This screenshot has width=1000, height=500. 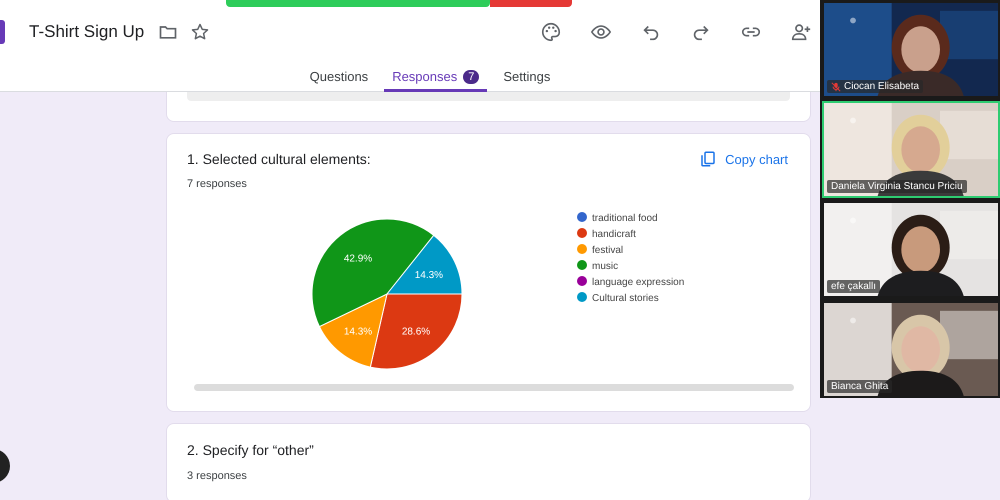 I want to click on participant-name: Daniela Virginia Stancu Priciu, so click(x=897, y=186).